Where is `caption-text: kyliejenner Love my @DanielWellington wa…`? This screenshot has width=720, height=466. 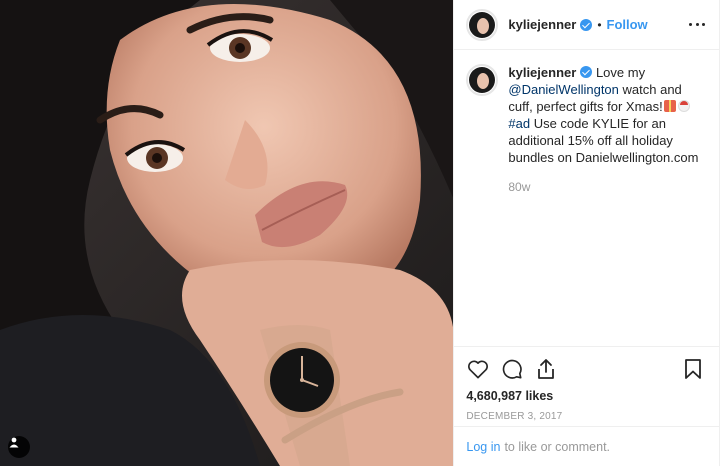
caption-text: kyliejenner Love my @DanielWellington wa… is located at coordinates (606, 115).